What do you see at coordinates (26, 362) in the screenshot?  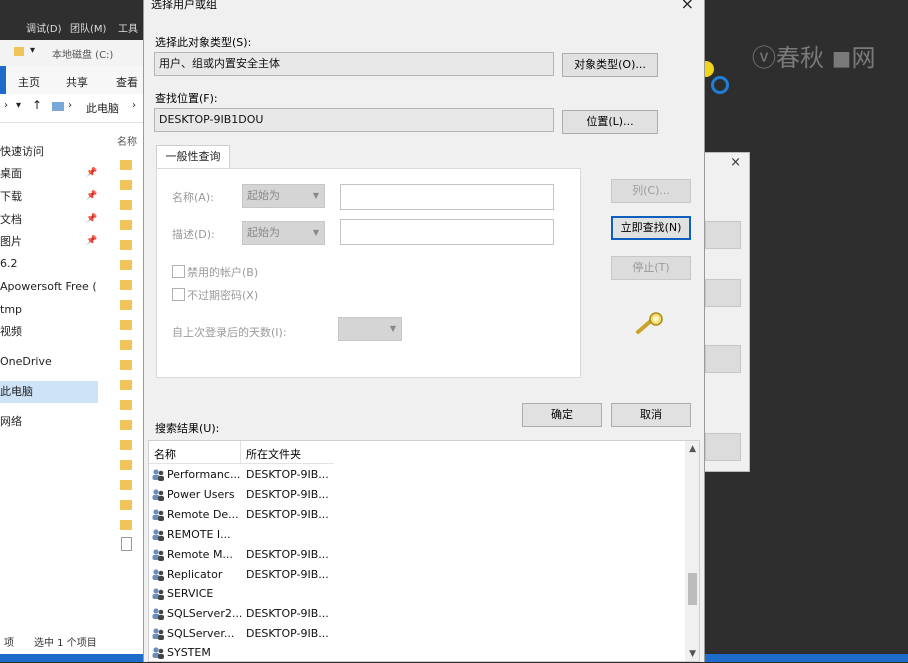 I see `nav-onedrive: OneDrive` at bounding box center [26, 362].